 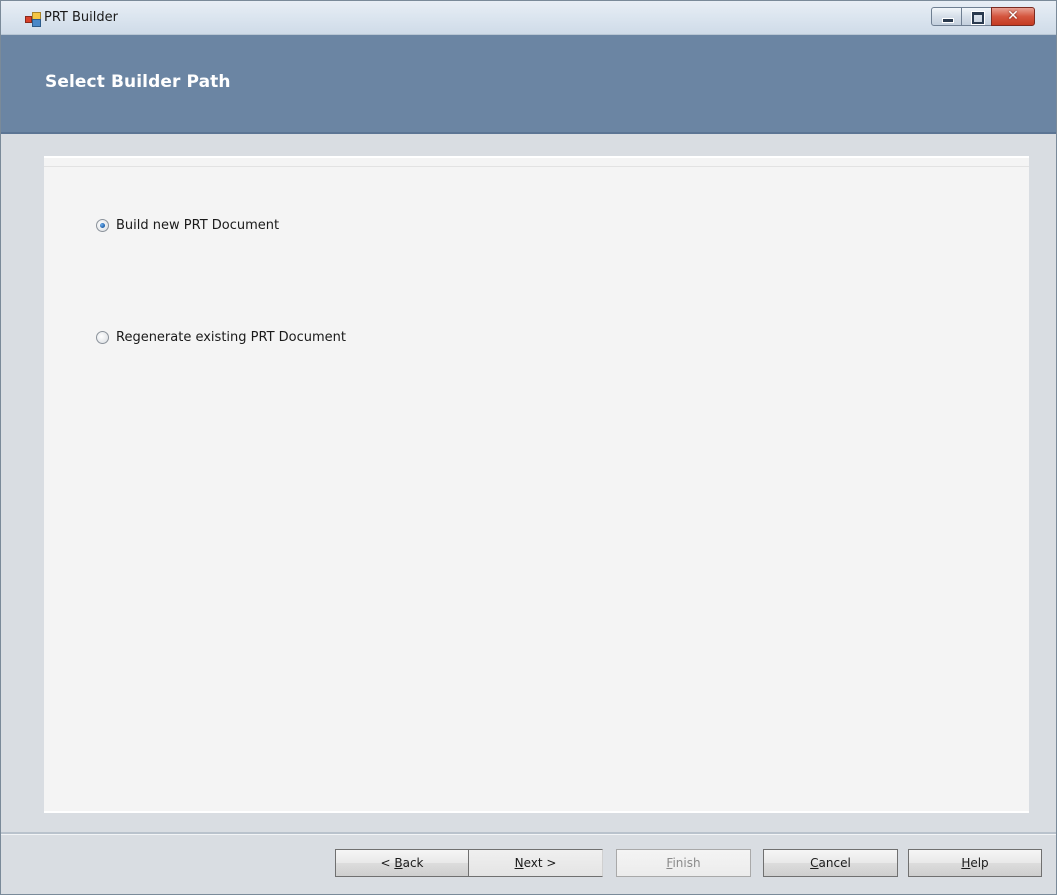 I want to click on next-button: Next >, so click(x=535, y=863).